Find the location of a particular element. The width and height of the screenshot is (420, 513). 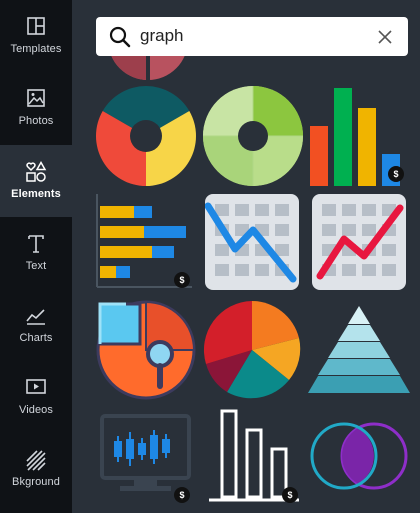

text-icon is located at coordinates (36, 244).